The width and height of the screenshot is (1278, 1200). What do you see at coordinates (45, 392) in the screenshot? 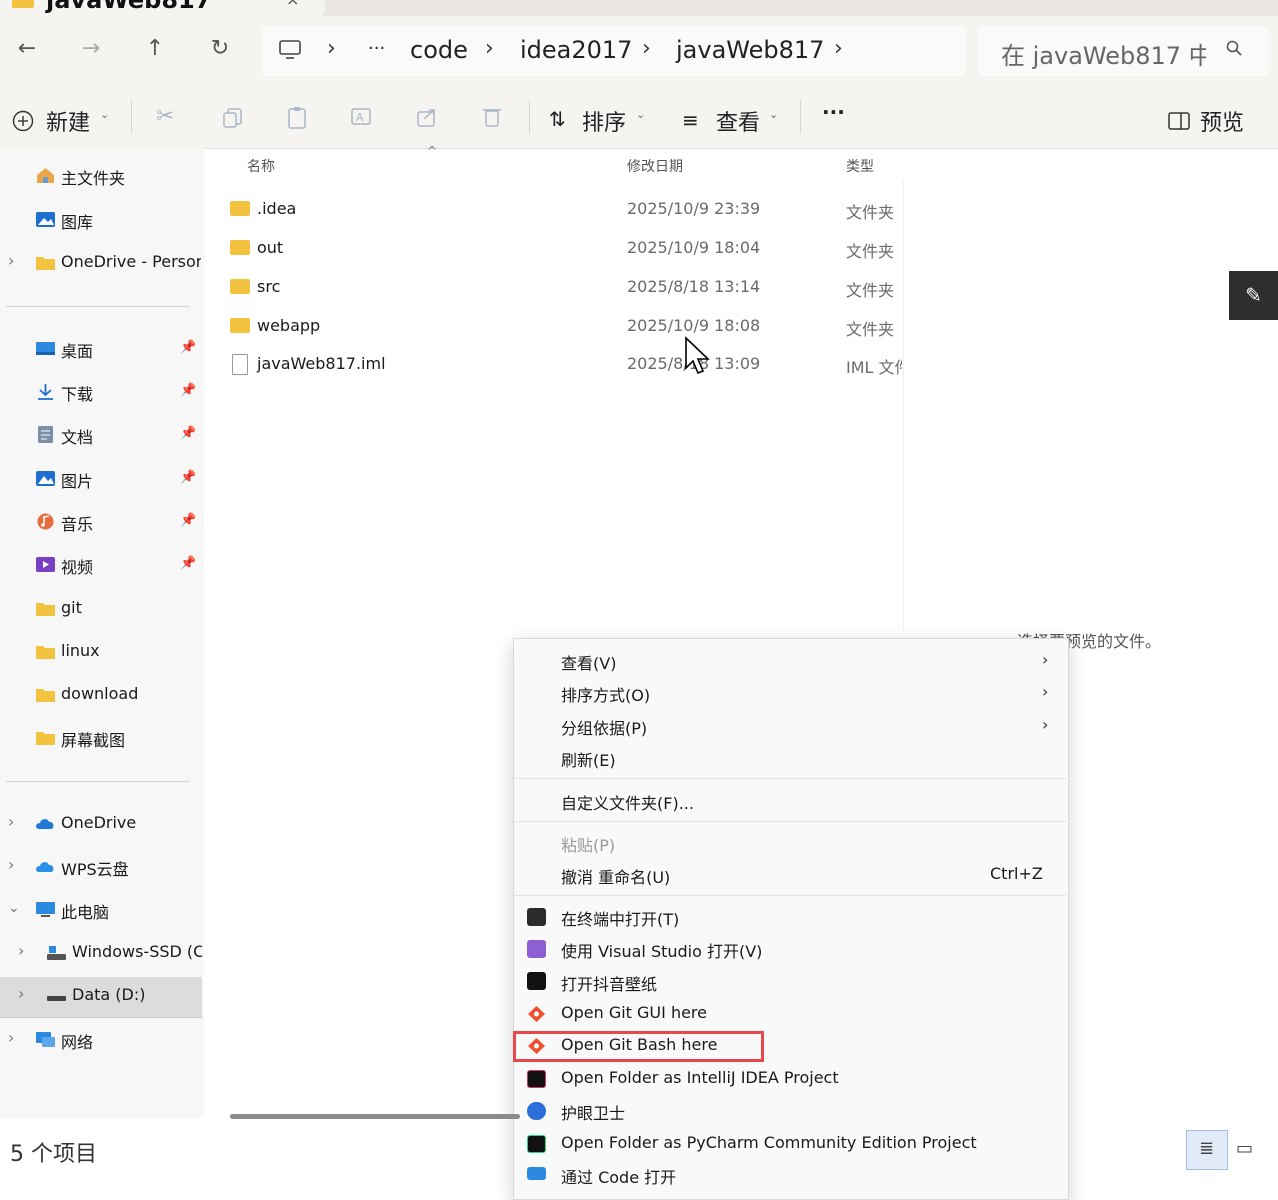
I see `download-icon` at bounding box center [45, 392].